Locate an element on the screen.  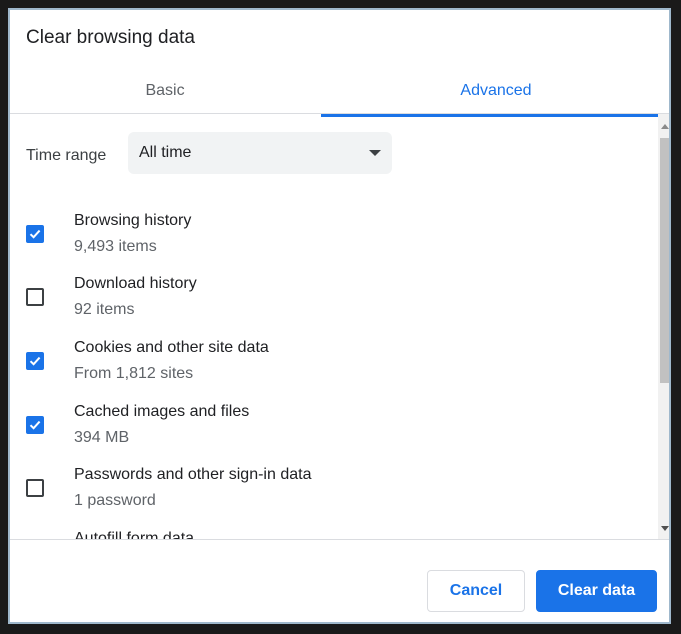
option-detail: 92 items is located at coordinates (104, 309).